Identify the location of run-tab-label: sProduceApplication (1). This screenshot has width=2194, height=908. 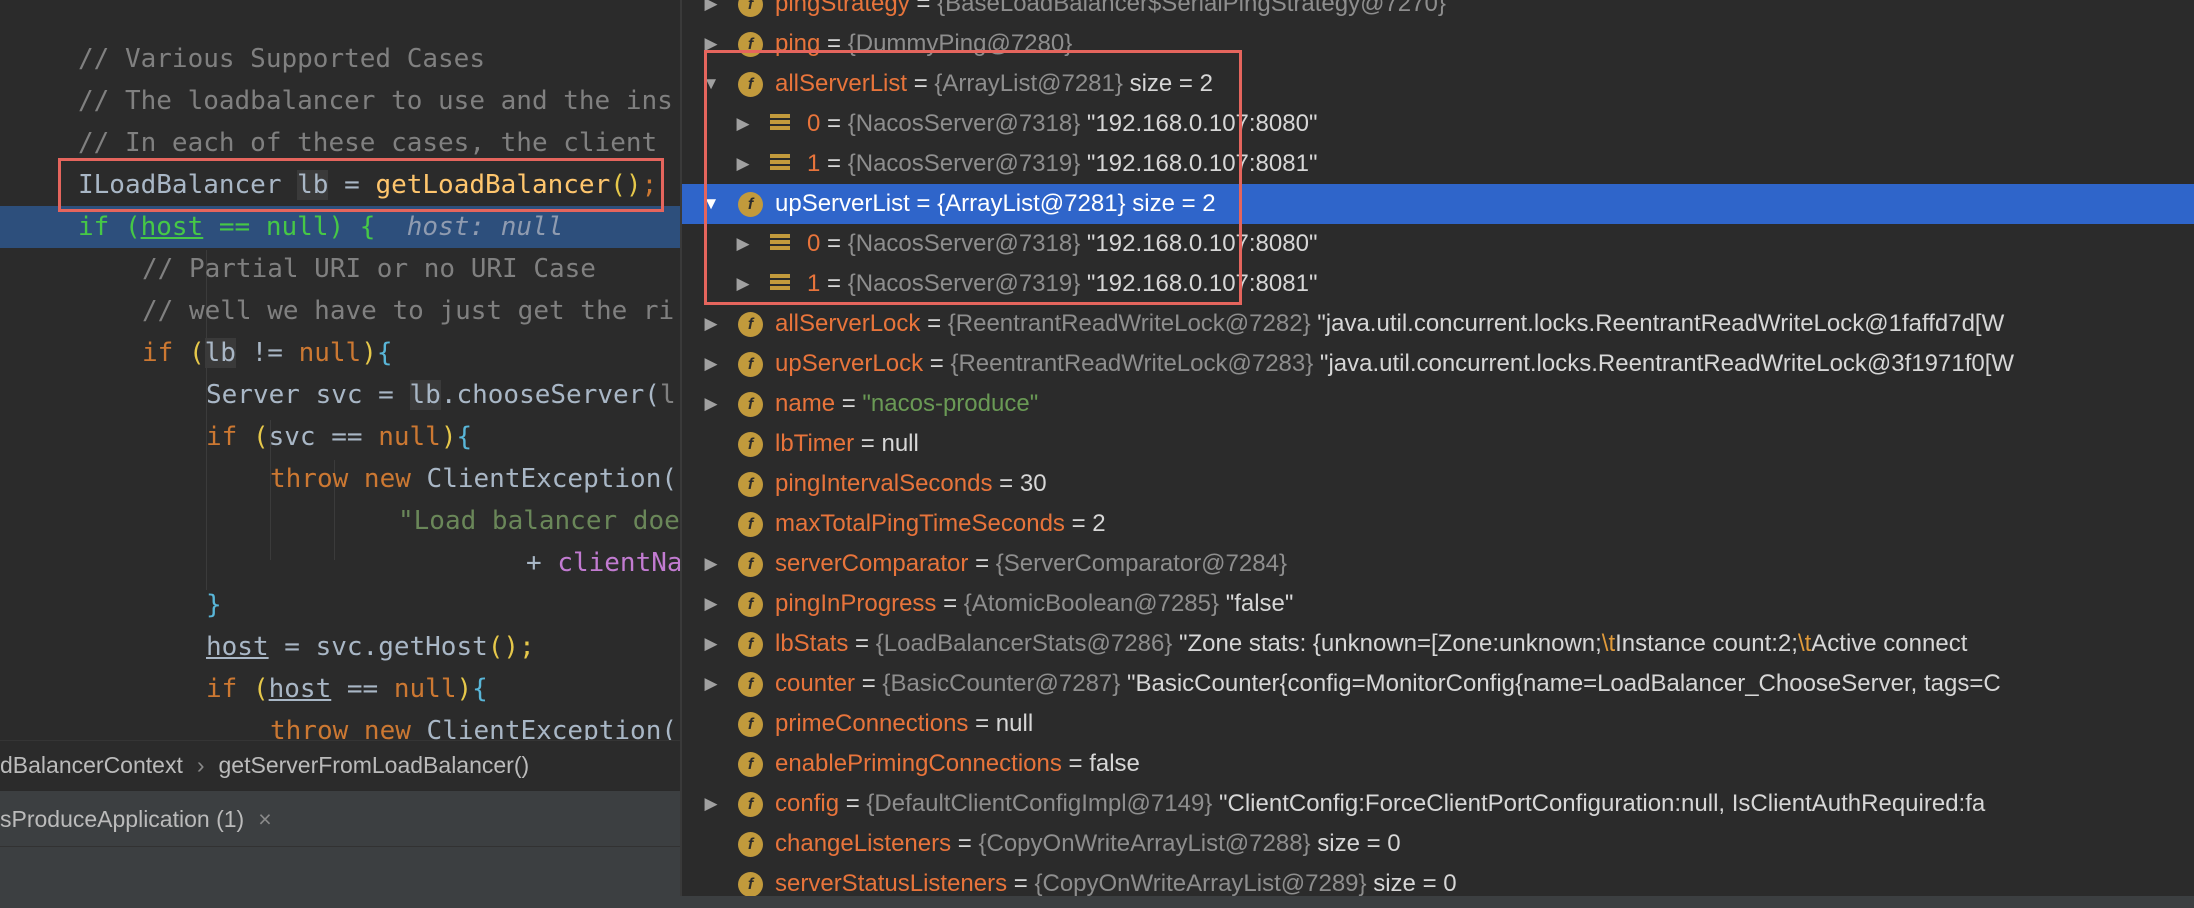
(122, 819).